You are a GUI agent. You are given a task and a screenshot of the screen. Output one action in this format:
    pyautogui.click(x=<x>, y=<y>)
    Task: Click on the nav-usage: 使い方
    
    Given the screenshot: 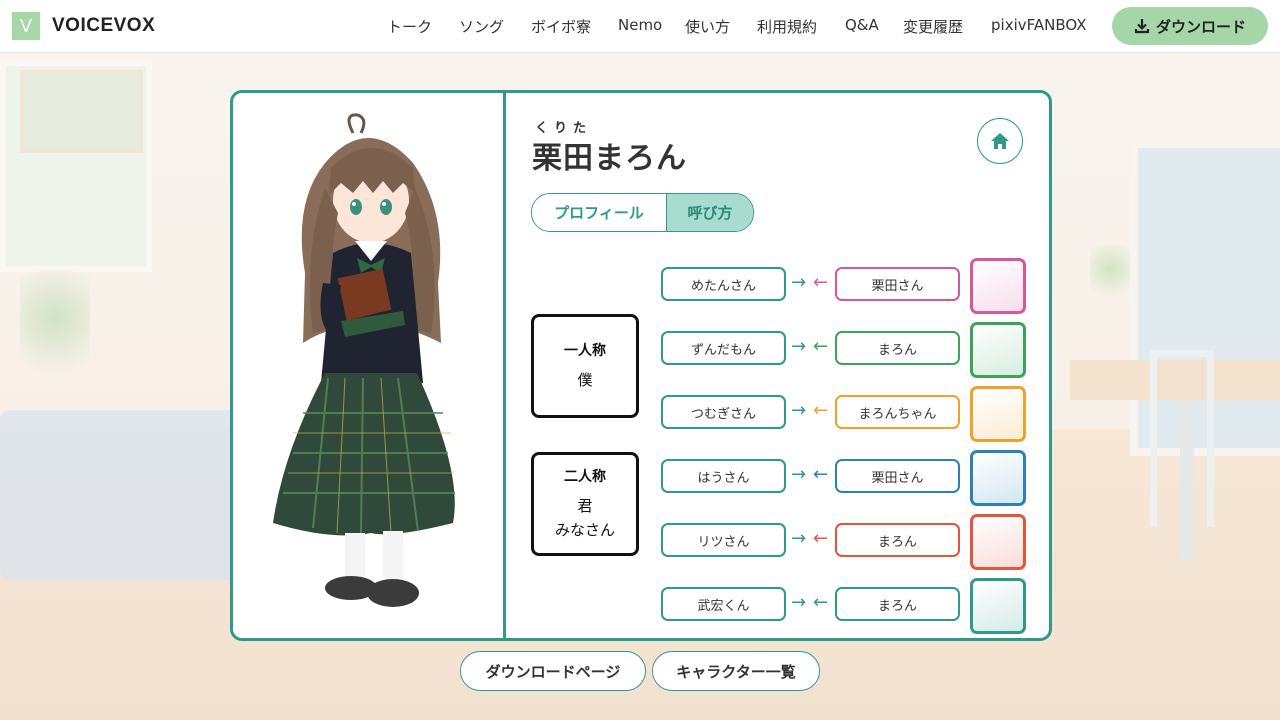 What is the action you would take?
    pyautogui.click(x=707, y=26)
    